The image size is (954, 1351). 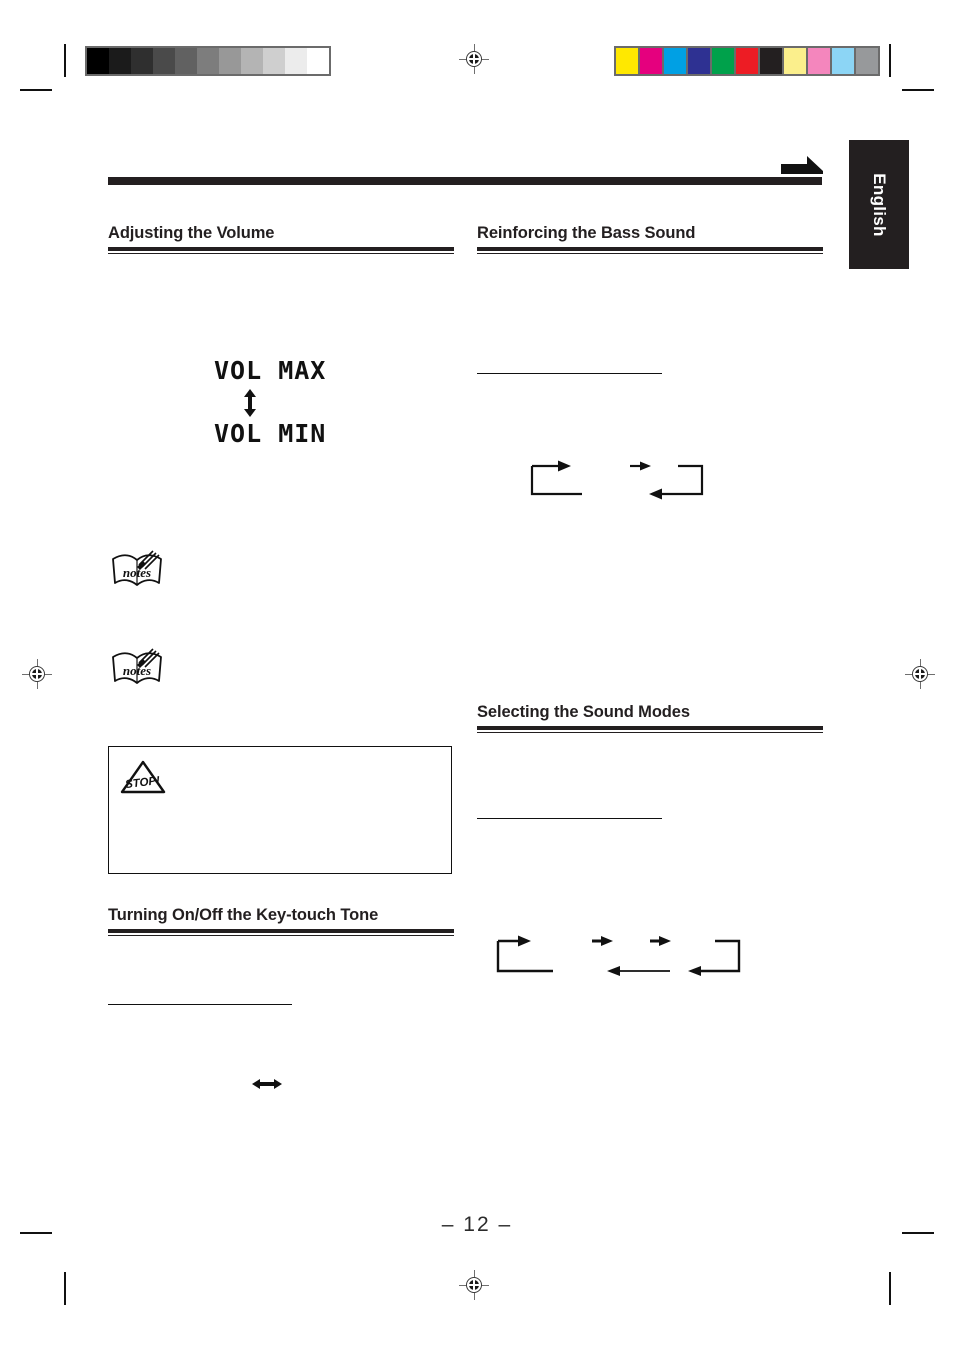 What do you see at coordinates (586, 233) in the screenshot?
I see `section-title: Reinforcing the Bass Sound` at bounding box center [586, 233].